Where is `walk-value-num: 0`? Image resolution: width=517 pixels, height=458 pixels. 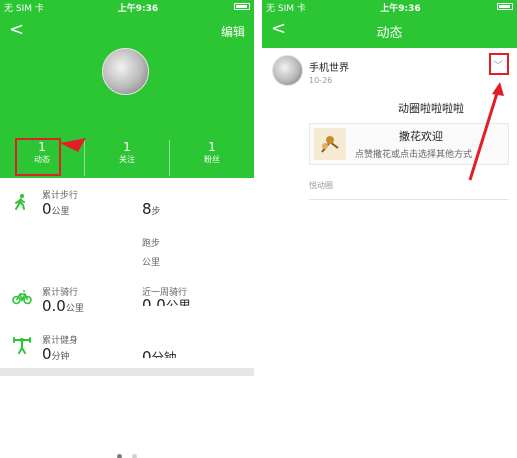
walk-value-num: 0 is located at coordinates (47, 209).